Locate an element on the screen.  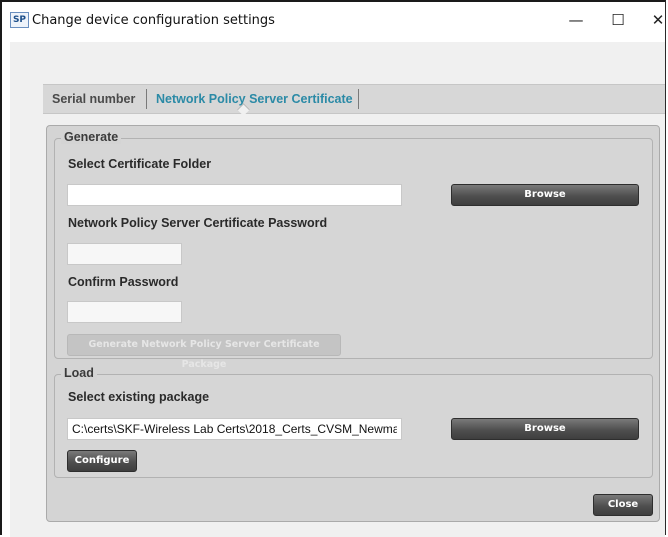
window-title: Change device configuration settings is located at coordinates (153, 20).